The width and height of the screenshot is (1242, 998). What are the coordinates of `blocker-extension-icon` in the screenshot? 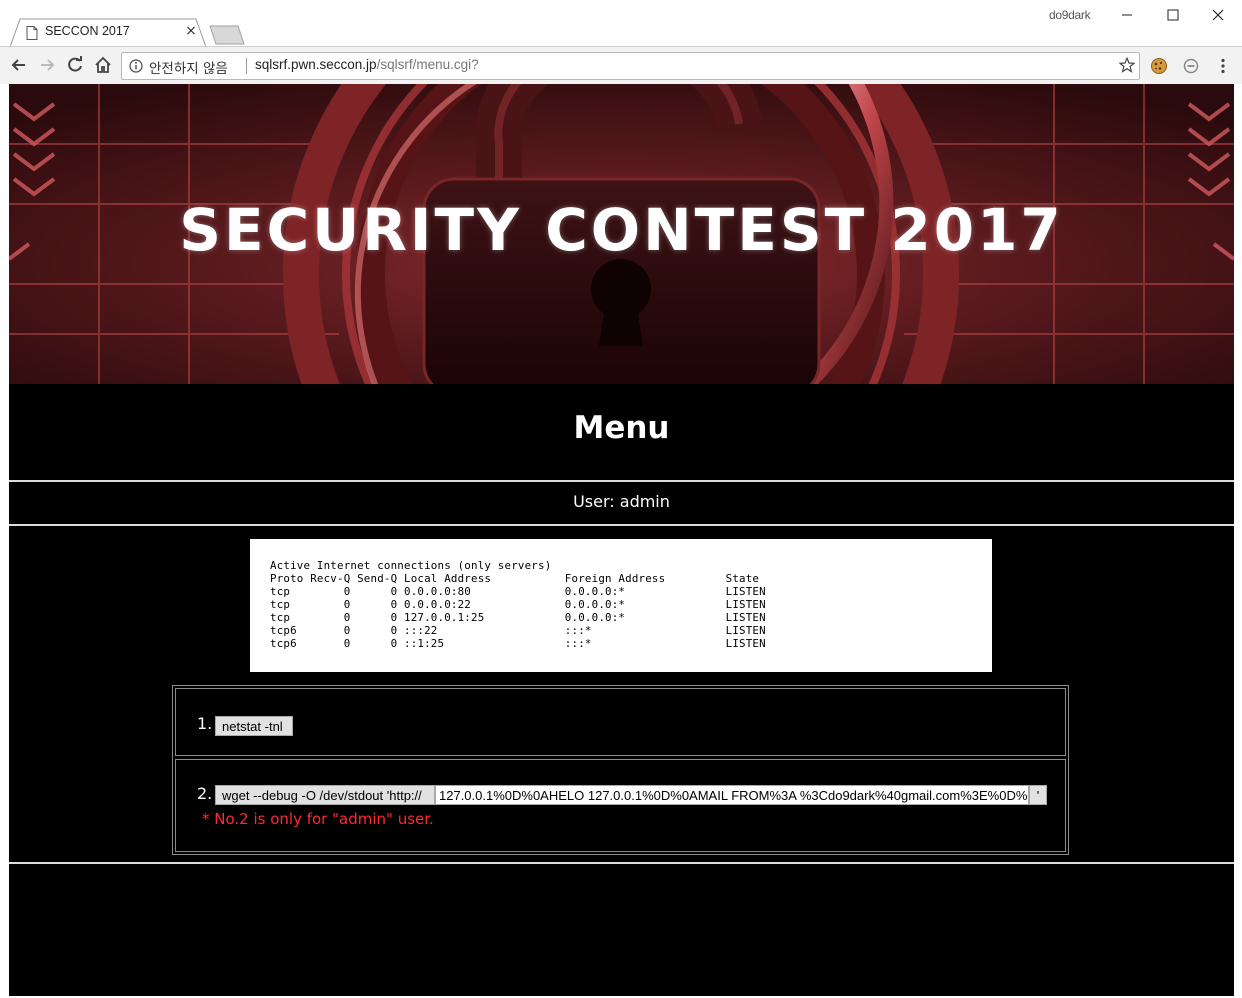 It's located at (1191, 66).